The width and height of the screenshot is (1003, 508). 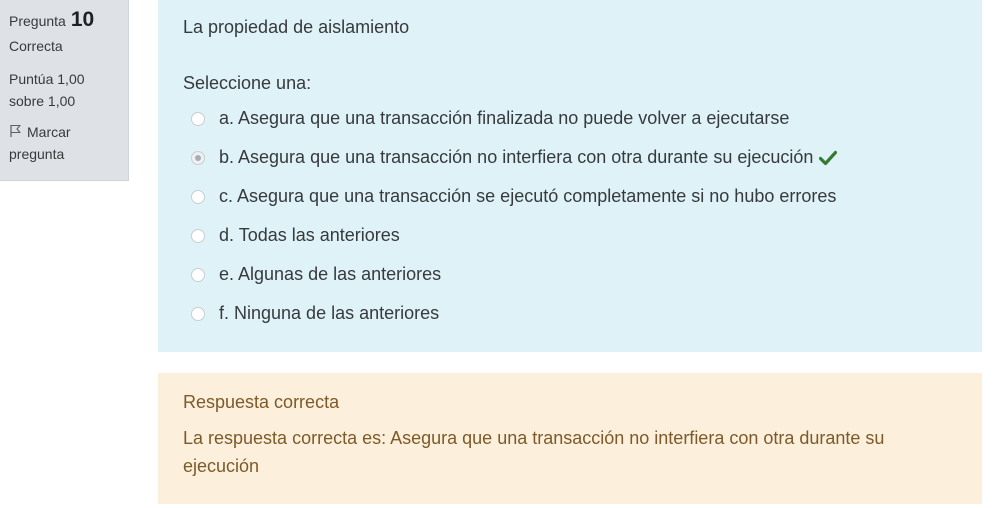 I want to click on question-number: Pregunta 10, so click(x=64, y=20).